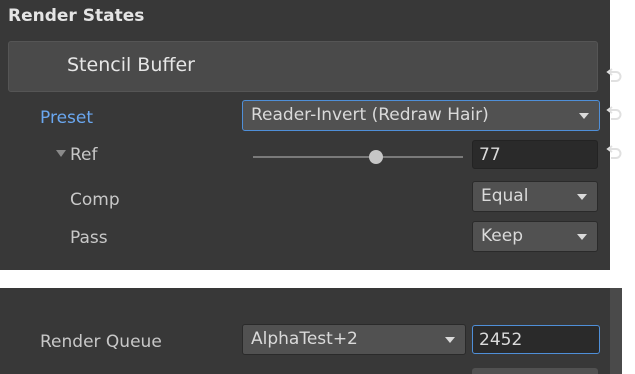 The height and width of the screenshot is (374, 635). Describe the element at coordinates (535, 196) in the screenshot. I see `comp-dropdown: Equal` at that location.